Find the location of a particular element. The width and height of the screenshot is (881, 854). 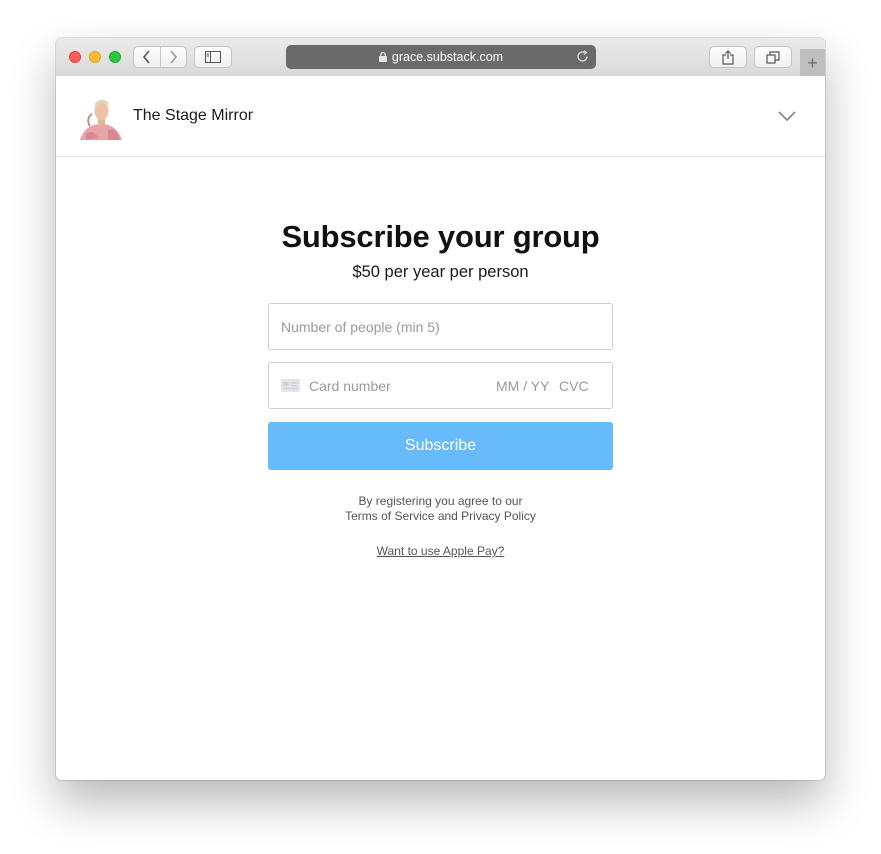

terms-and-privacy-links: Terms of Service and Privacy Policy is located at coordinates (440, 516).